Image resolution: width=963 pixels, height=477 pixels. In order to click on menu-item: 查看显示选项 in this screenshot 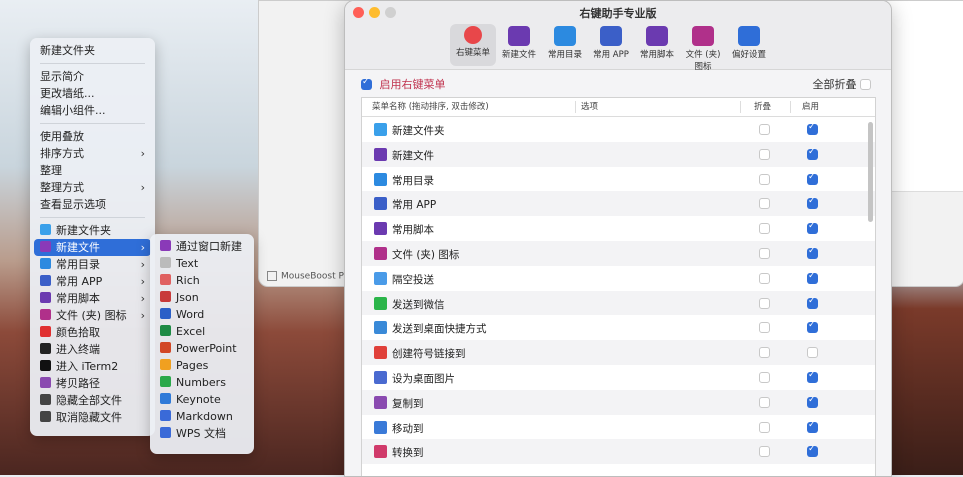, I will do `click(92, 204)`.